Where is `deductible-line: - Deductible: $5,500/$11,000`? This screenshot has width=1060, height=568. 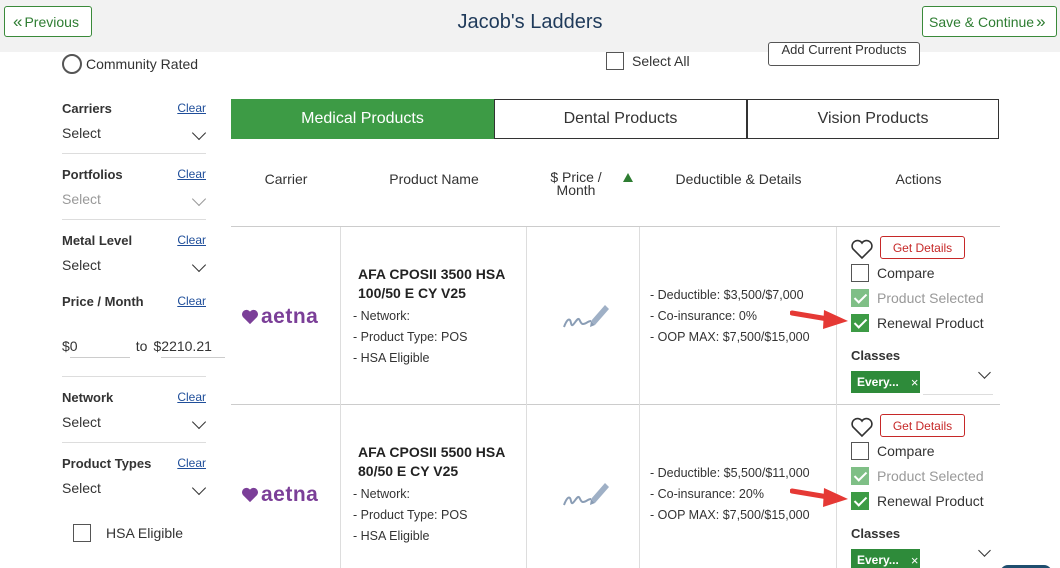 deductible-line: - Deductible: $5,500/$11,000 is located at coordinates (730, 473).